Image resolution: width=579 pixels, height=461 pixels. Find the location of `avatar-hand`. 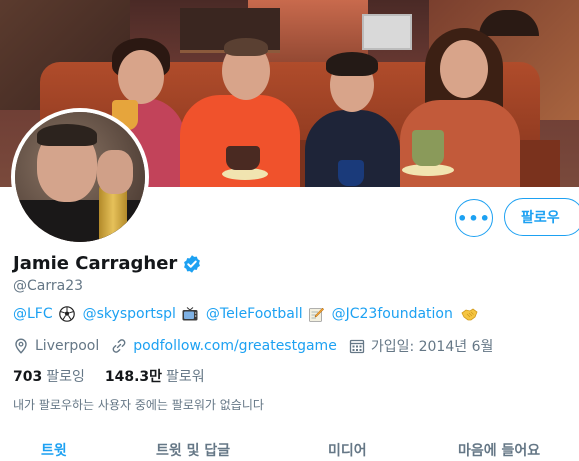

avatar-hand is located at coordinates (115, 172).